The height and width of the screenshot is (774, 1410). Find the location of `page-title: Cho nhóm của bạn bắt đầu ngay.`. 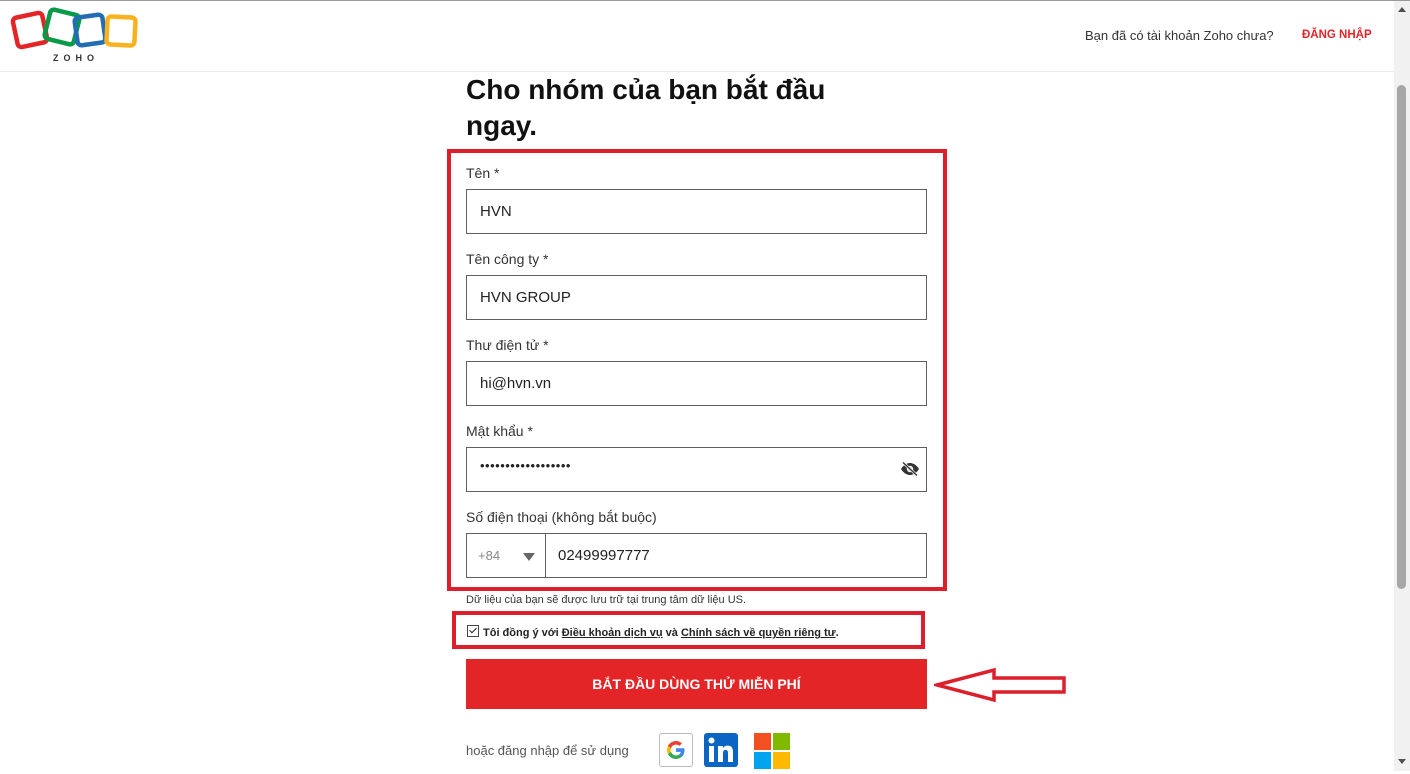

page-title: Cho nhóm của bạn bắt đầu ngay. is located at coordinates (646, 107).